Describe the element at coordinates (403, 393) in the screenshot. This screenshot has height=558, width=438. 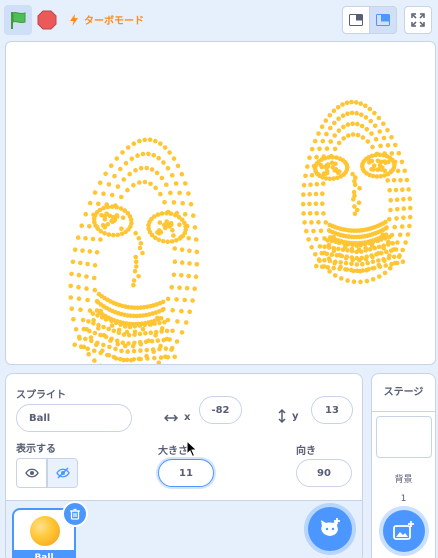
I see `stage-panel-title: ステージ` at that location.